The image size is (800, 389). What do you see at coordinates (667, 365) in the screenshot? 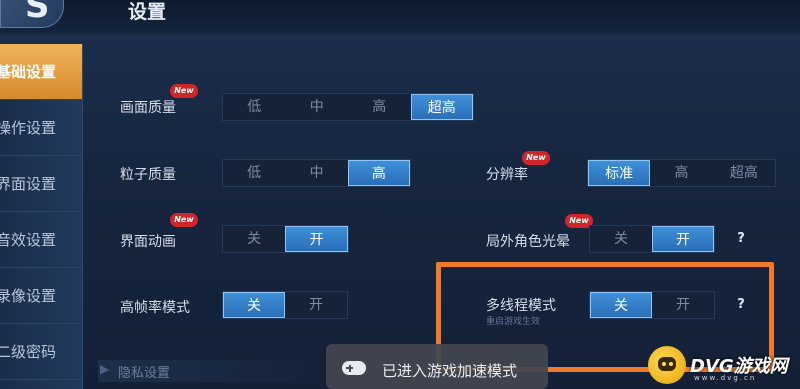
I see `gamepad-logo-icon` at bounding box center [667, 365].